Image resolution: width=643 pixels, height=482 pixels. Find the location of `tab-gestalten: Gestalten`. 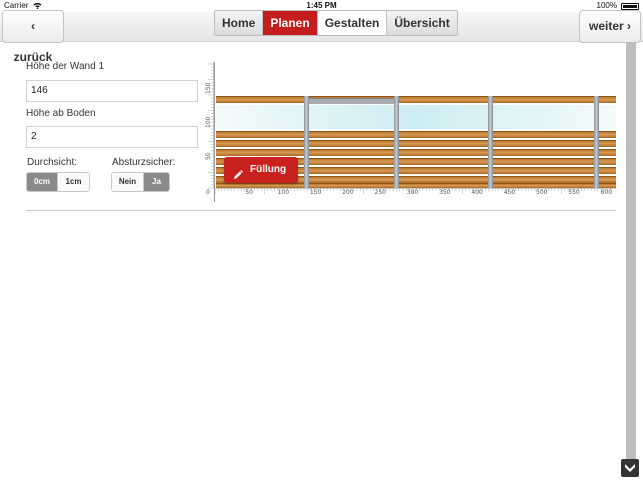

tab-gestalten: Gestalten is located at coordinates (352, 23).